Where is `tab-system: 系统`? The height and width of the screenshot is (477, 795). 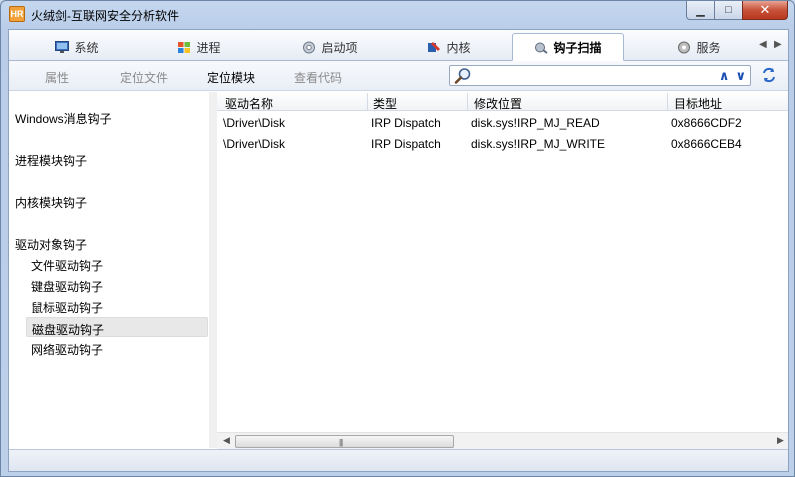 tab-system: 系统 is located at coordinates (77, 47).